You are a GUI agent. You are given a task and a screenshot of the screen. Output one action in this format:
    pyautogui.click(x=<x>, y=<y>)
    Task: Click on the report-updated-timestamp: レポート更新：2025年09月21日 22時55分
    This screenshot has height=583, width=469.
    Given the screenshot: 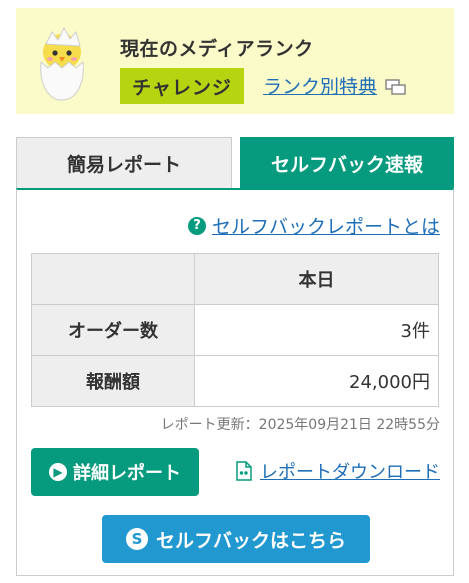 What is the action you would take?
    pyautogui.click(x=300, y=425)
    